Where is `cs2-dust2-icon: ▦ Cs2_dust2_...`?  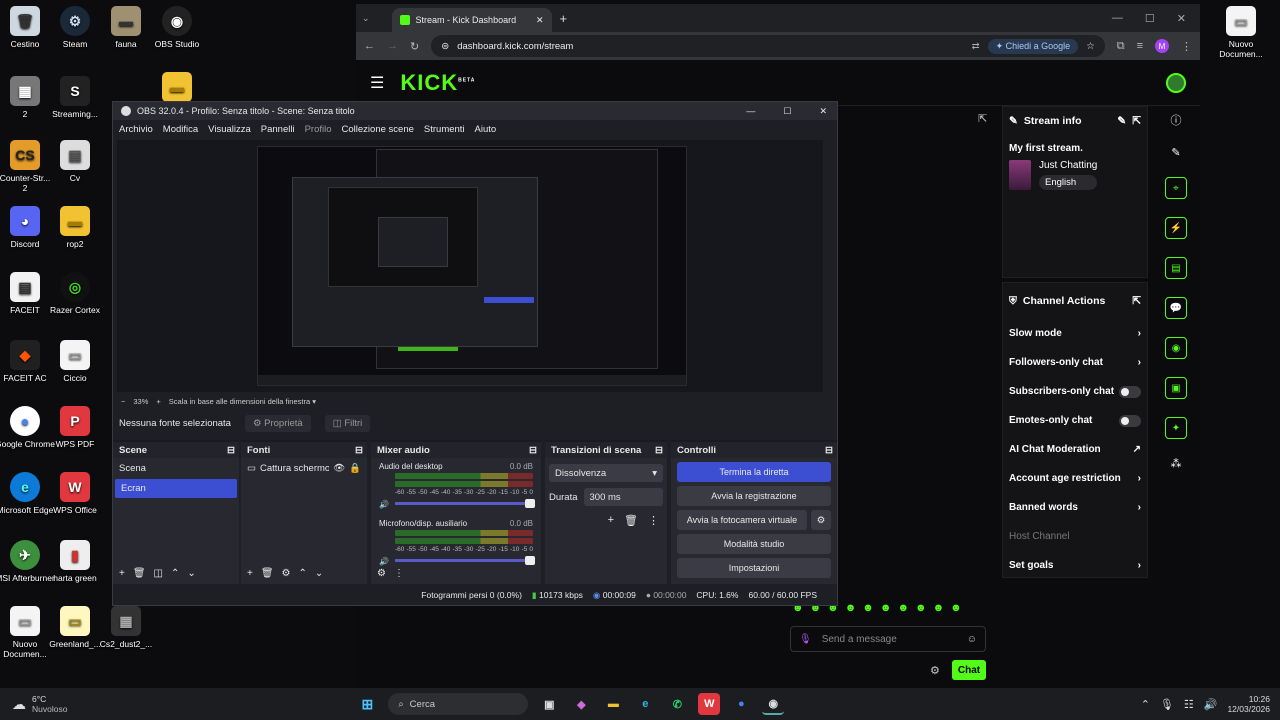 cs2-dust2-icon: ▦ Cs2_dust2_... is located at coordinates (126, 627).